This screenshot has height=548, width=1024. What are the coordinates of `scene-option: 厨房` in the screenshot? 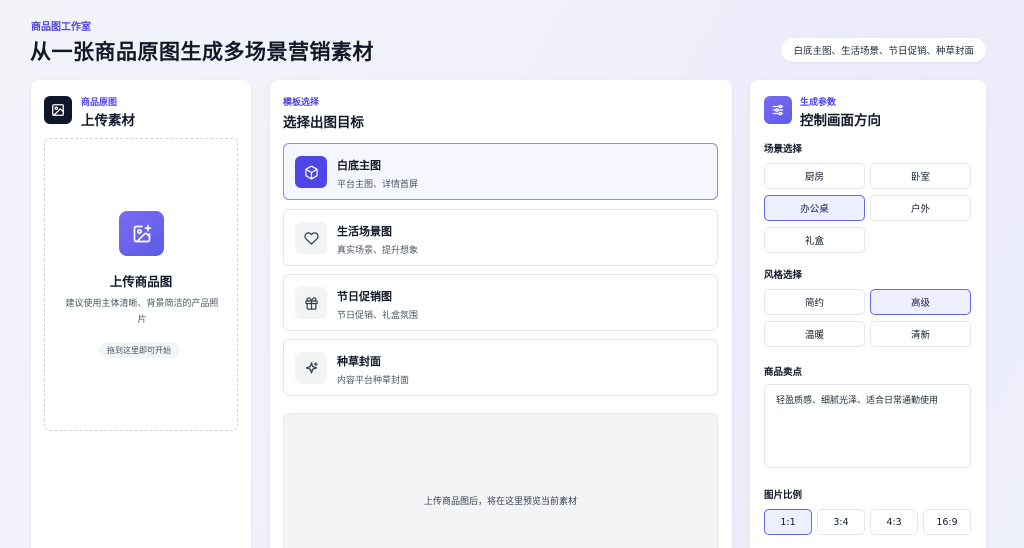 It's located at (814, 176).